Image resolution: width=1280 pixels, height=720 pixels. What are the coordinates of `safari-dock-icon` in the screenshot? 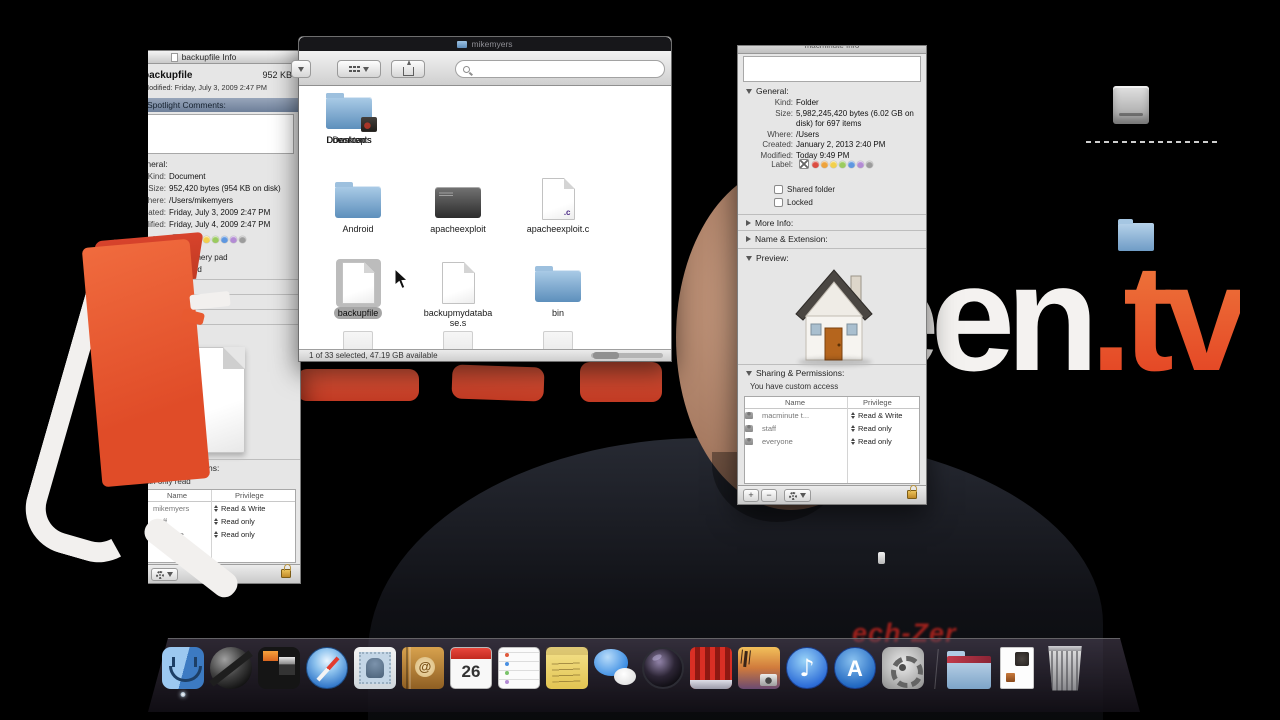 It's located at (327, 668).